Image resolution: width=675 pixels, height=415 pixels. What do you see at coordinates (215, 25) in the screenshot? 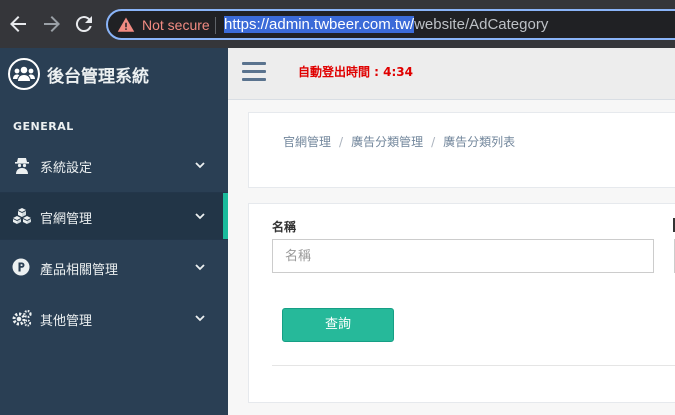
I see `omnibox-separator` at bounding box center [215, 25].